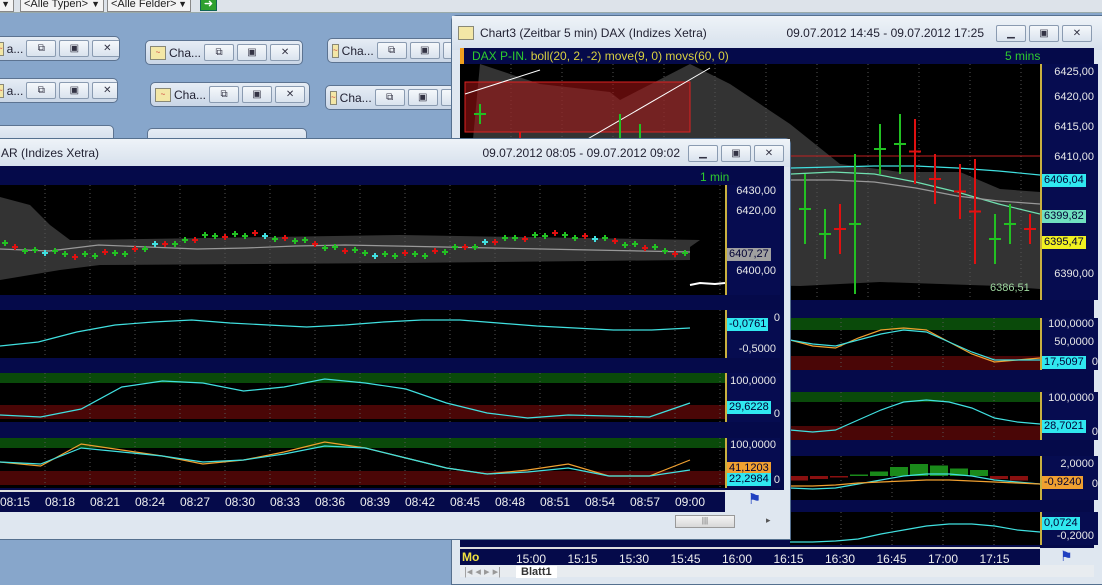  Describe the element at coordinates (555, 502) in the screenshot. I see `time-tick-label: 08:51` at that location.